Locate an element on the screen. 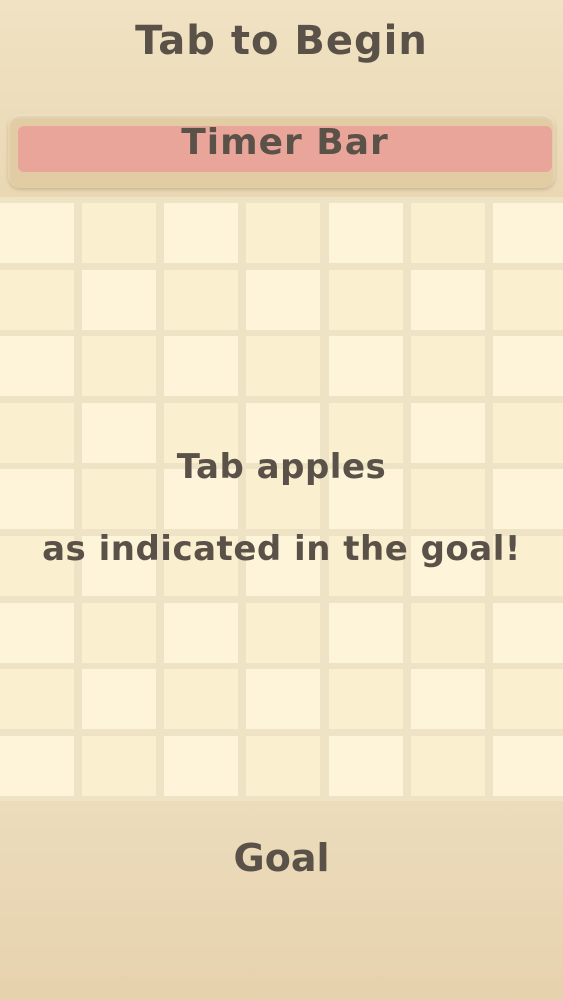  tap-to-begin-title: Tab to Begin is located at coordinates (281, 41).